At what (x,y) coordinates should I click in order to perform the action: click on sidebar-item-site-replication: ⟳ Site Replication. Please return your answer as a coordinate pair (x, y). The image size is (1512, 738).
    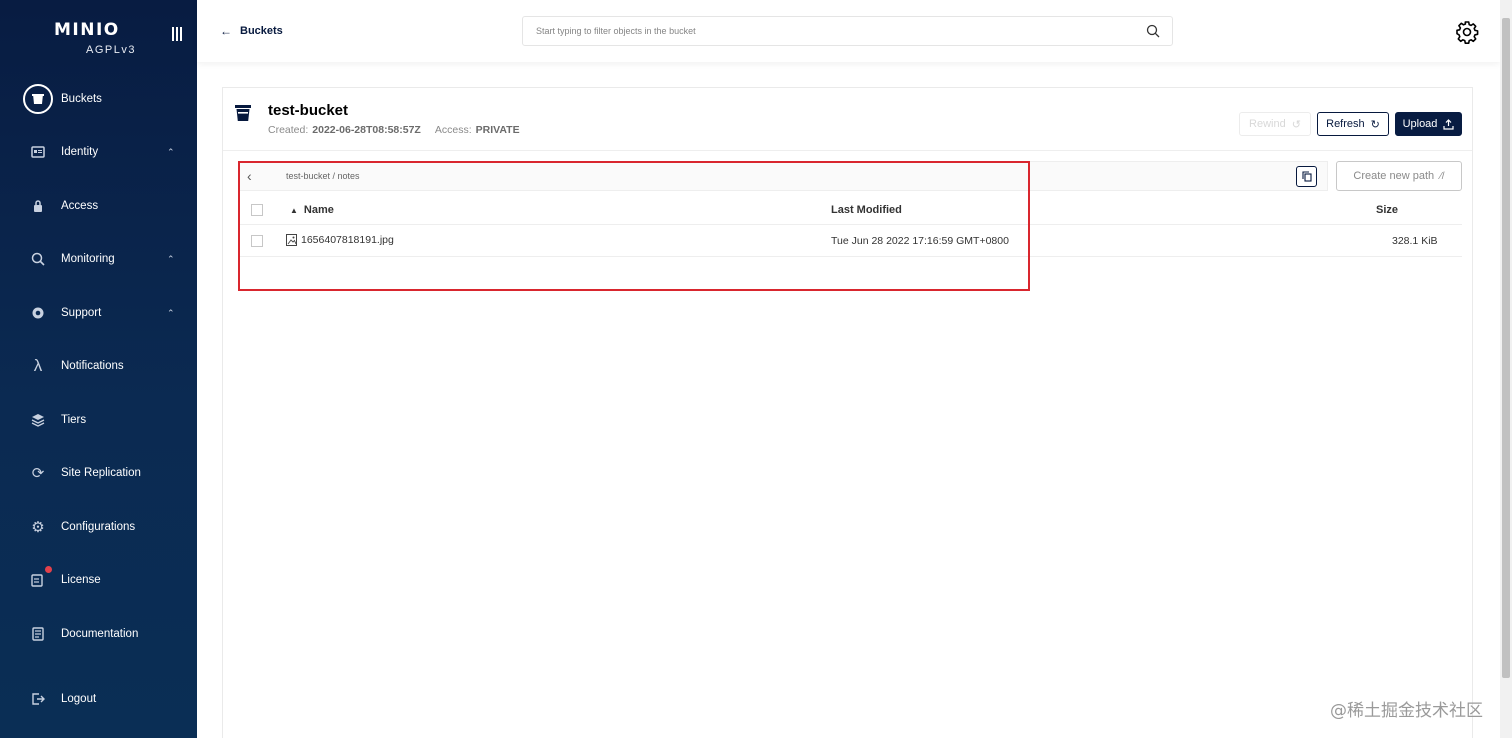
    Looking at the image, I should click on (98, 473).